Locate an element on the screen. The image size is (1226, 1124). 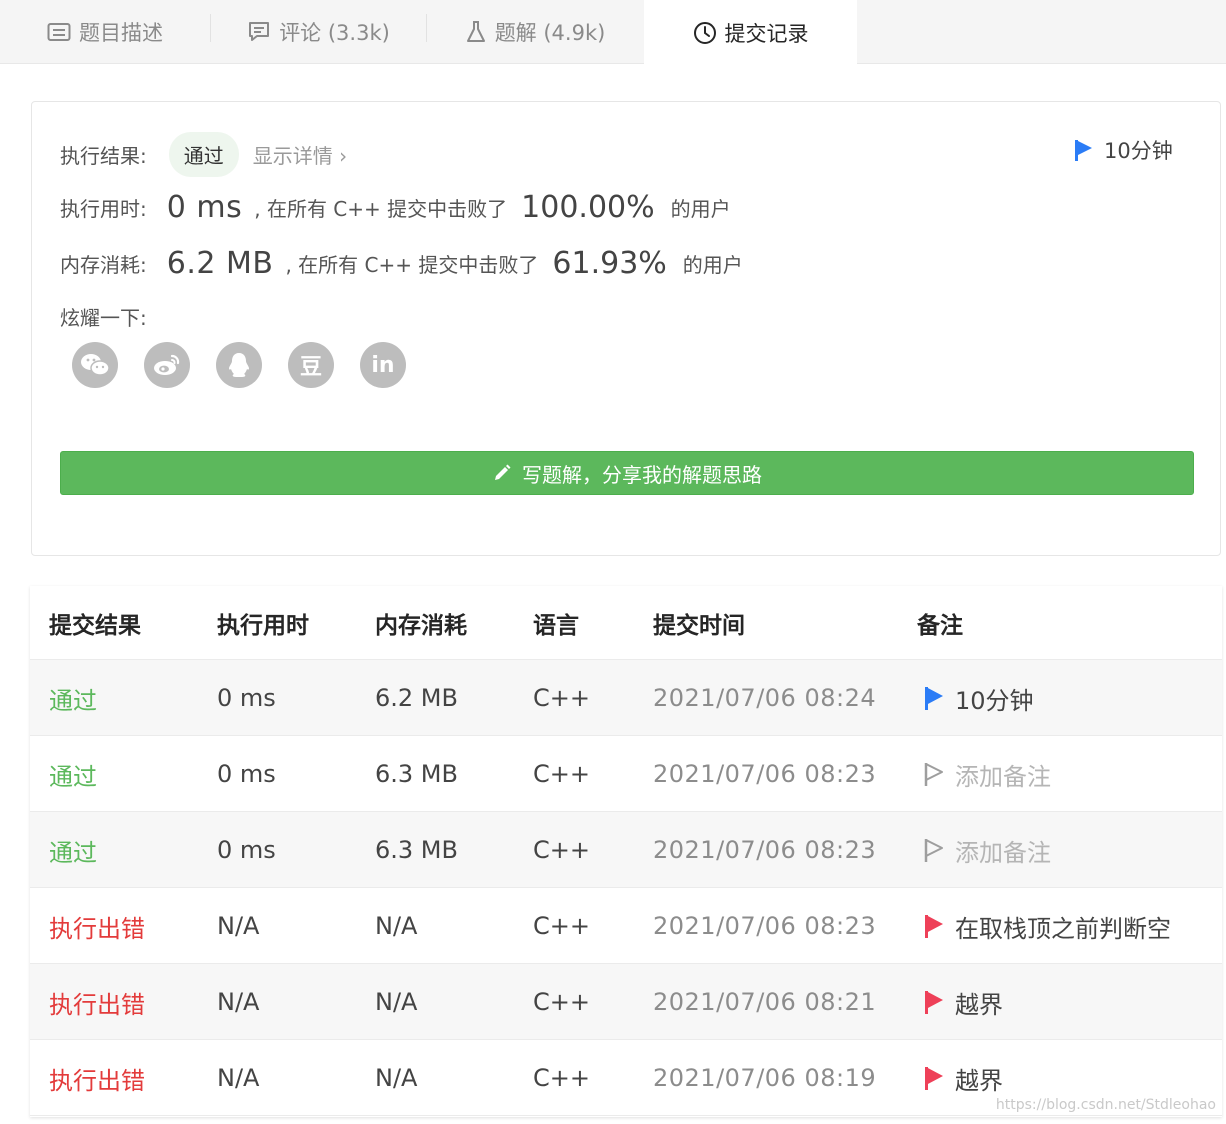
tab-description-label: 题目描述 is located at coordinates (121, 33).